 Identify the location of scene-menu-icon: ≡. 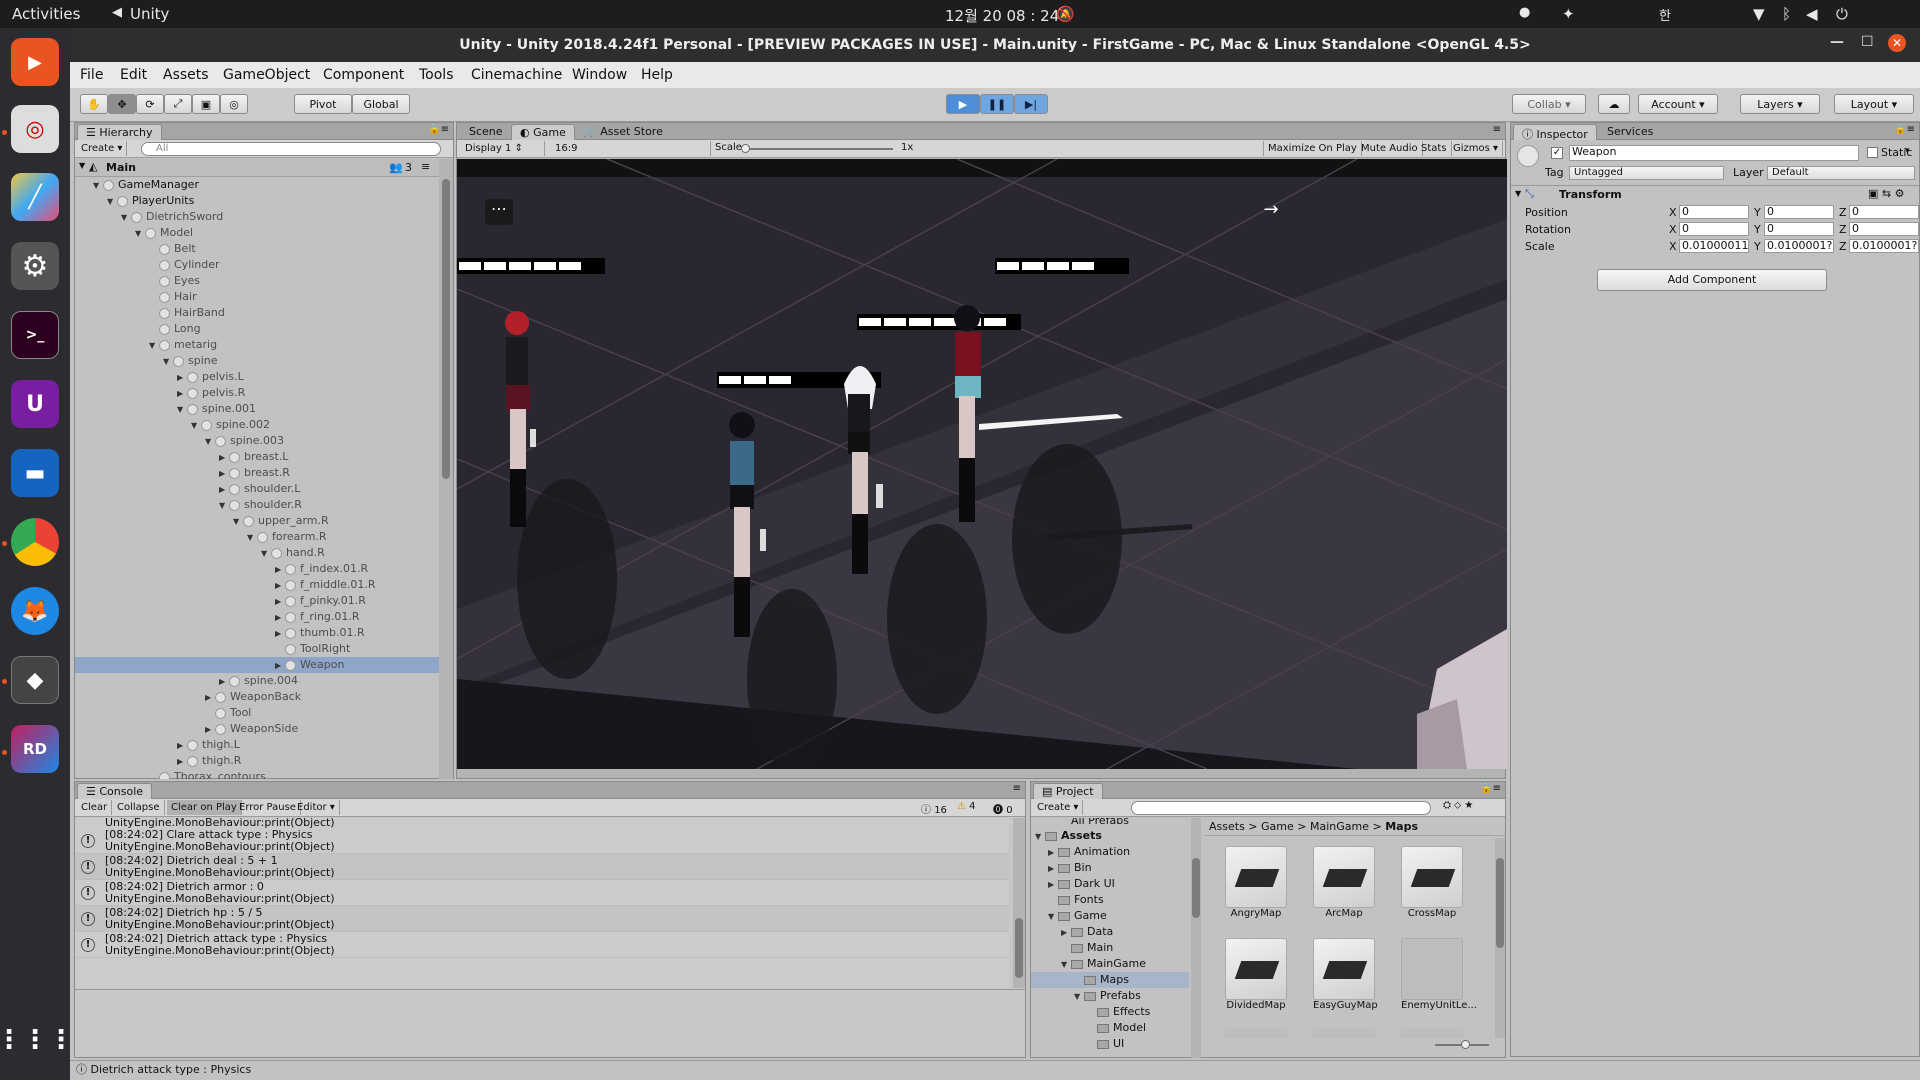
(425, 166).